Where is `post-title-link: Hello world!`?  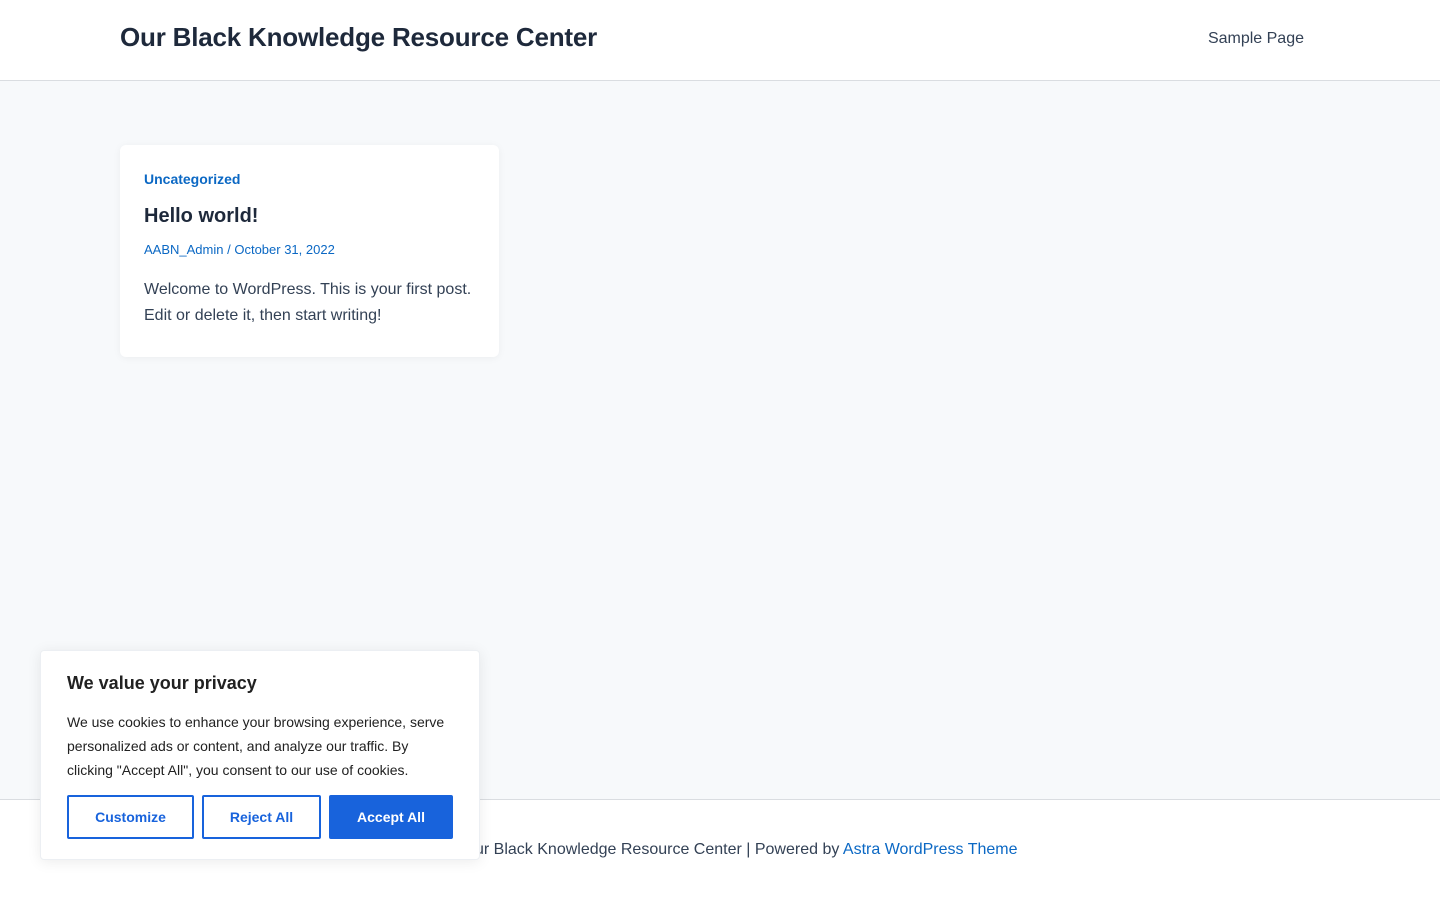
post-title-link: Hello world! is located at coordinates (309, 216).